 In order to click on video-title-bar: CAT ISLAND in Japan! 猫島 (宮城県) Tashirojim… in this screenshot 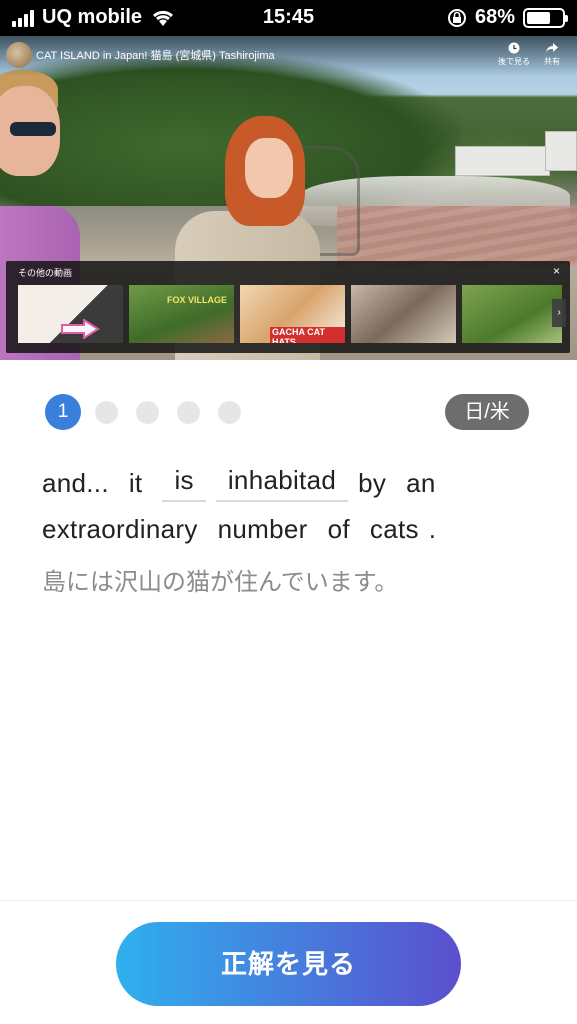, I will do `click(288, 56)`.